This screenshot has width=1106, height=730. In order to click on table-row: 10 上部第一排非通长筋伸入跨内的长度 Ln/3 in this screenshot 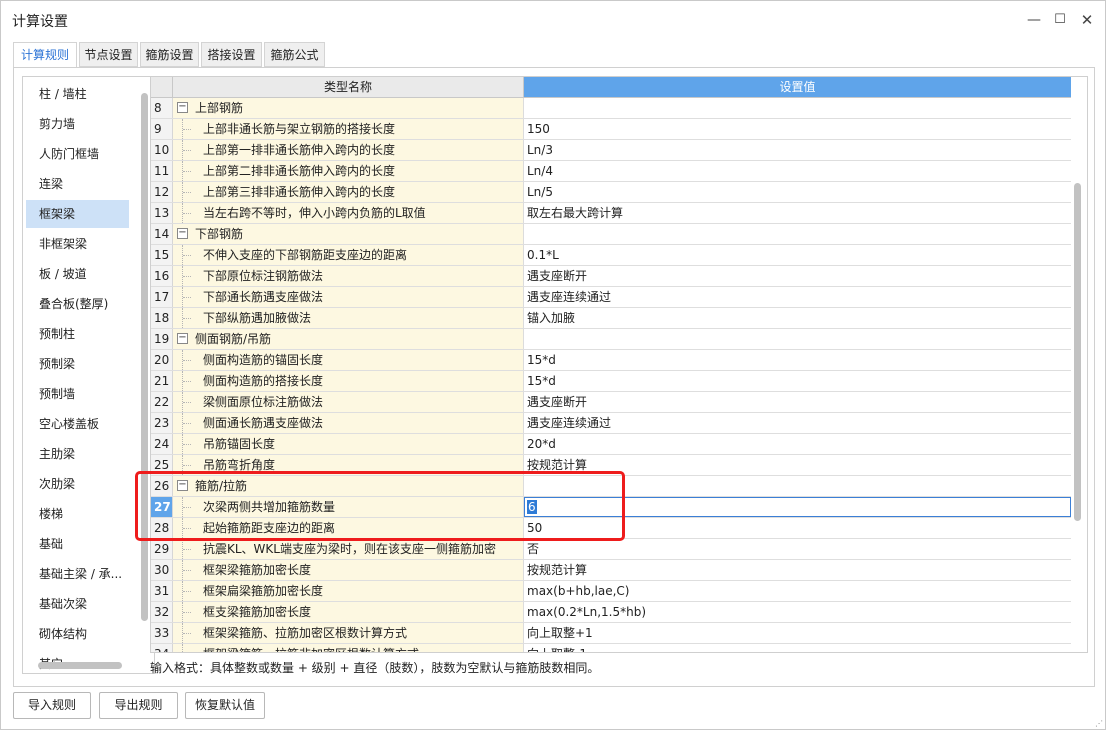, I will do `click(611, 150)`.